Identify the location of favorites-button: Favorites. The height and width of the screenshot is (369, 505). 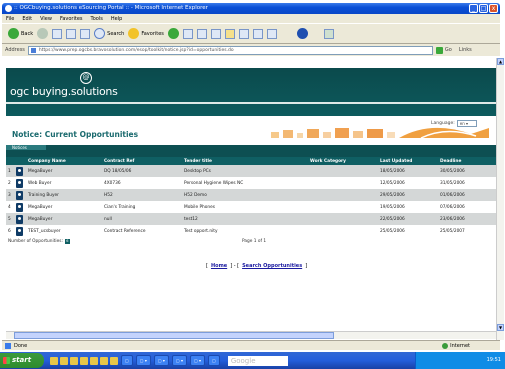
(146, 33).